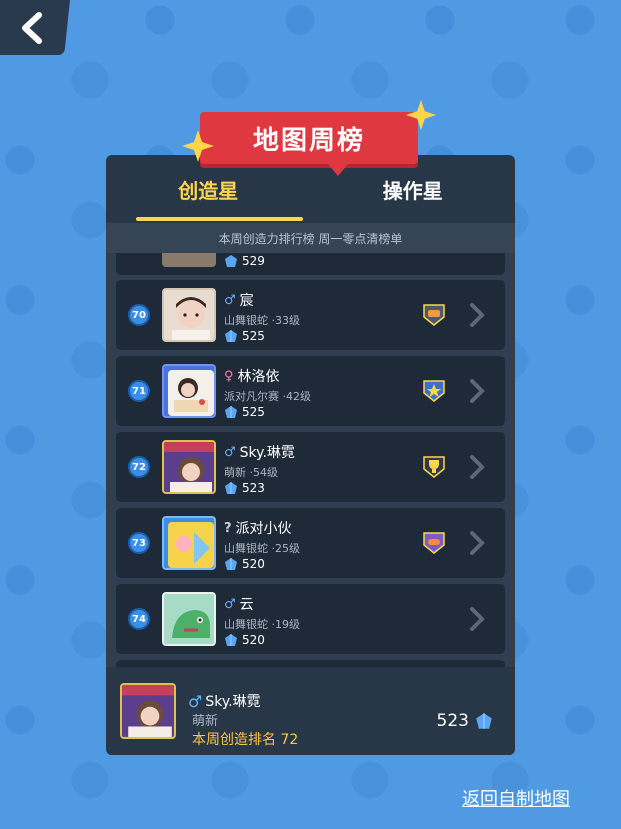  I want to click on list-item: 72 ♂ Sky.琳霓 萌新 ·54级 523, so click(310, 467).